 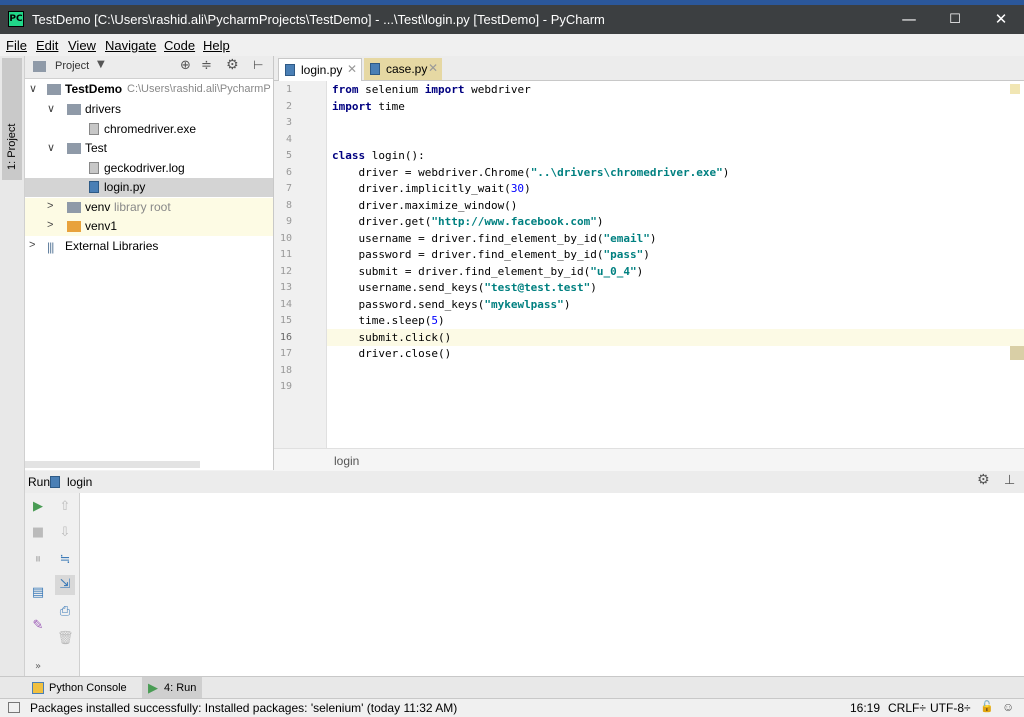 I want to click on line-number: 2, so click(x=288, y=106).